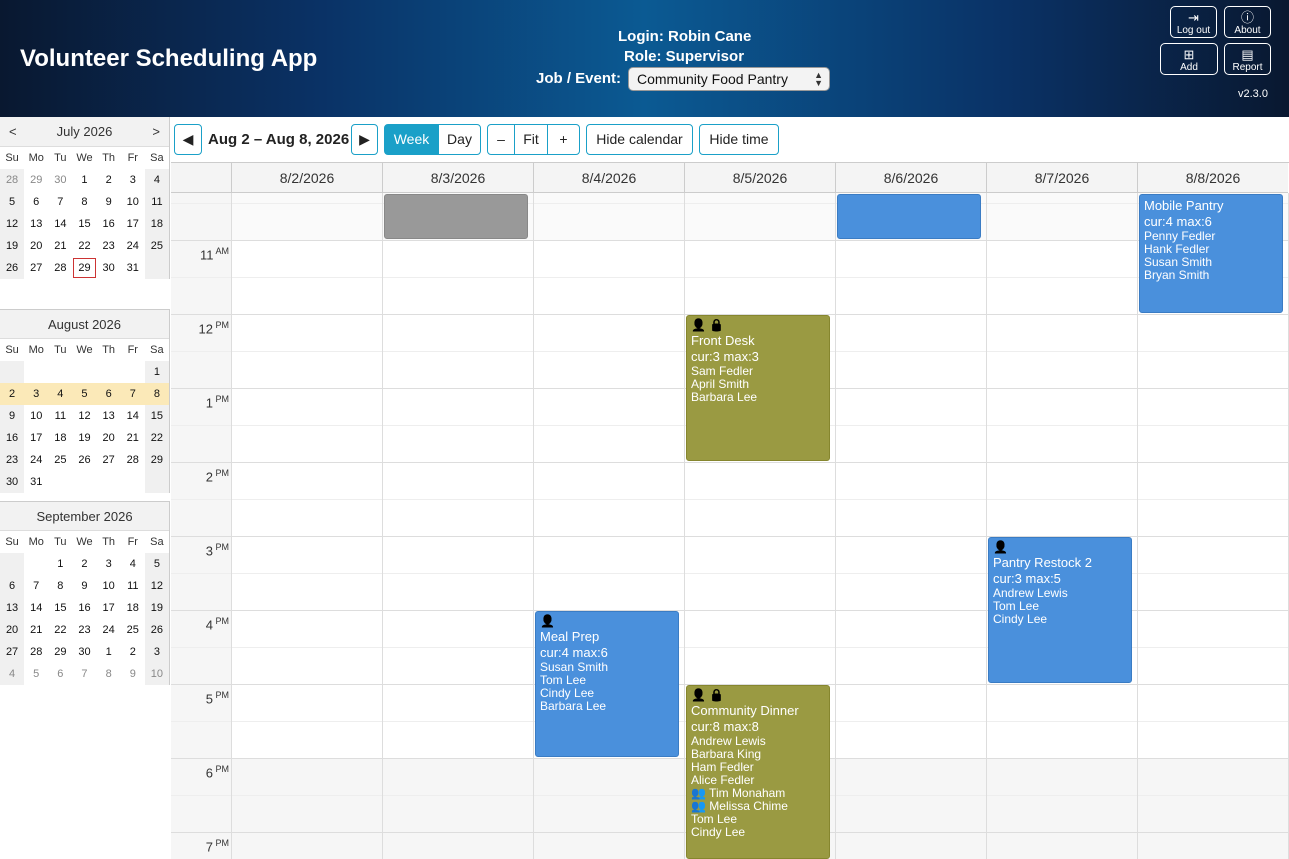  I want to click on hide-calendar-button: Hide calendar, so click(639, 139).